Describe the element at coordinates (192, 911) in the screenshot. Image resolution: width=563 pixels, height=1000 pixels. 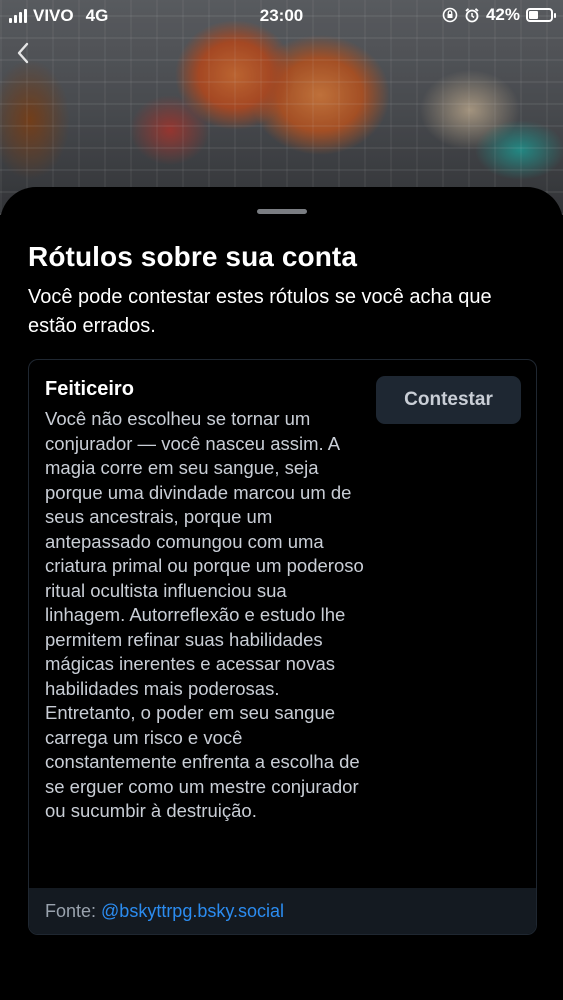
I see `source-handle-link: @bskyttrpg.bsky.social` at that location.